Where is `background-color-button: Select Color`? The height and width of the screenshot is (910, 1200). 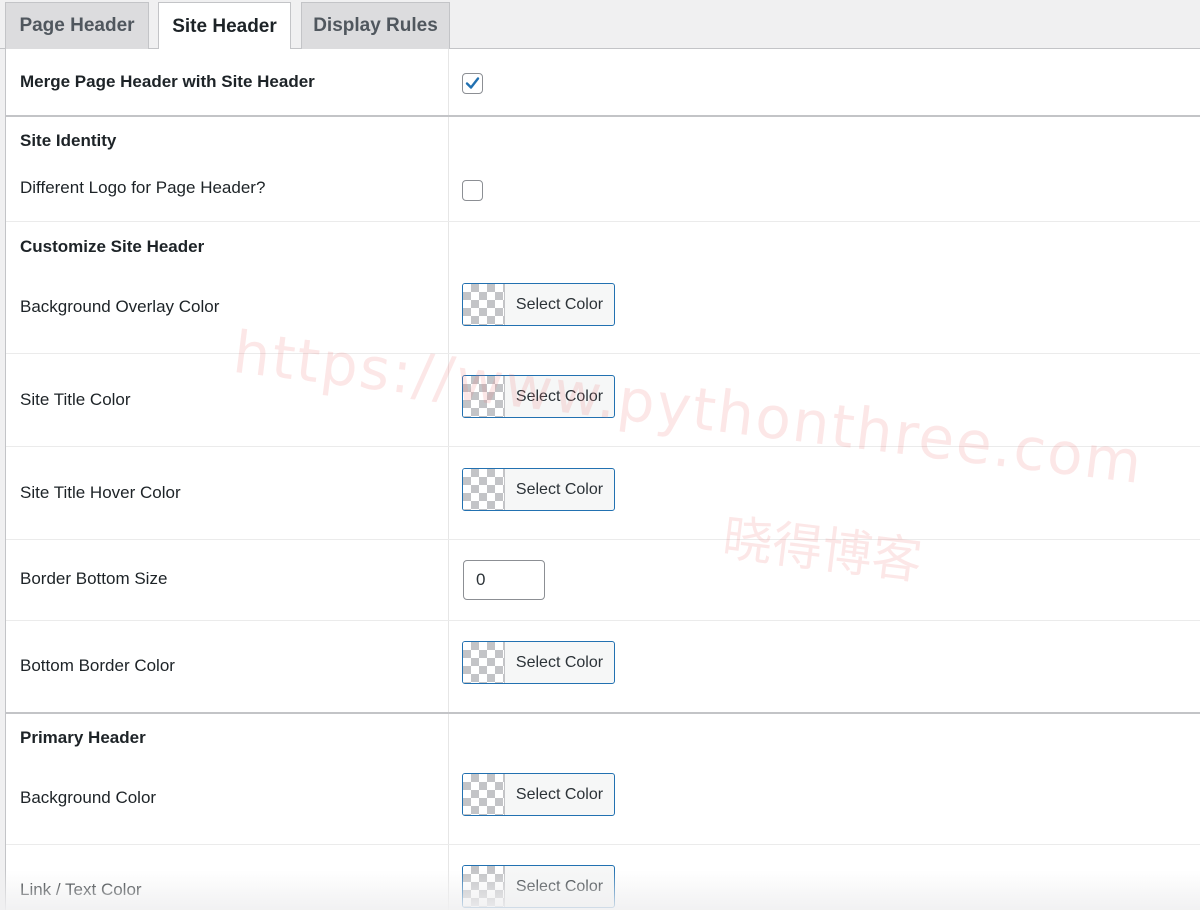
background-color-button: Select Color is located at coordinates (538, 794).